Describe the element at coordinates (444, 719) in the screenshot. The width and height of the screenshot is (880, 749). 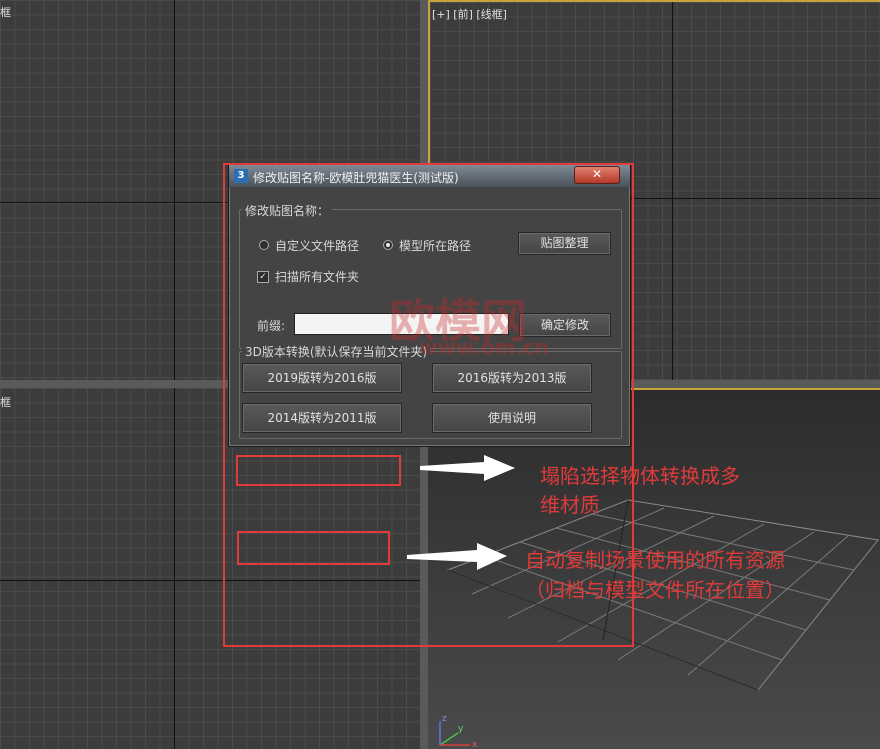
I see `axis-z-label: z` at that location.